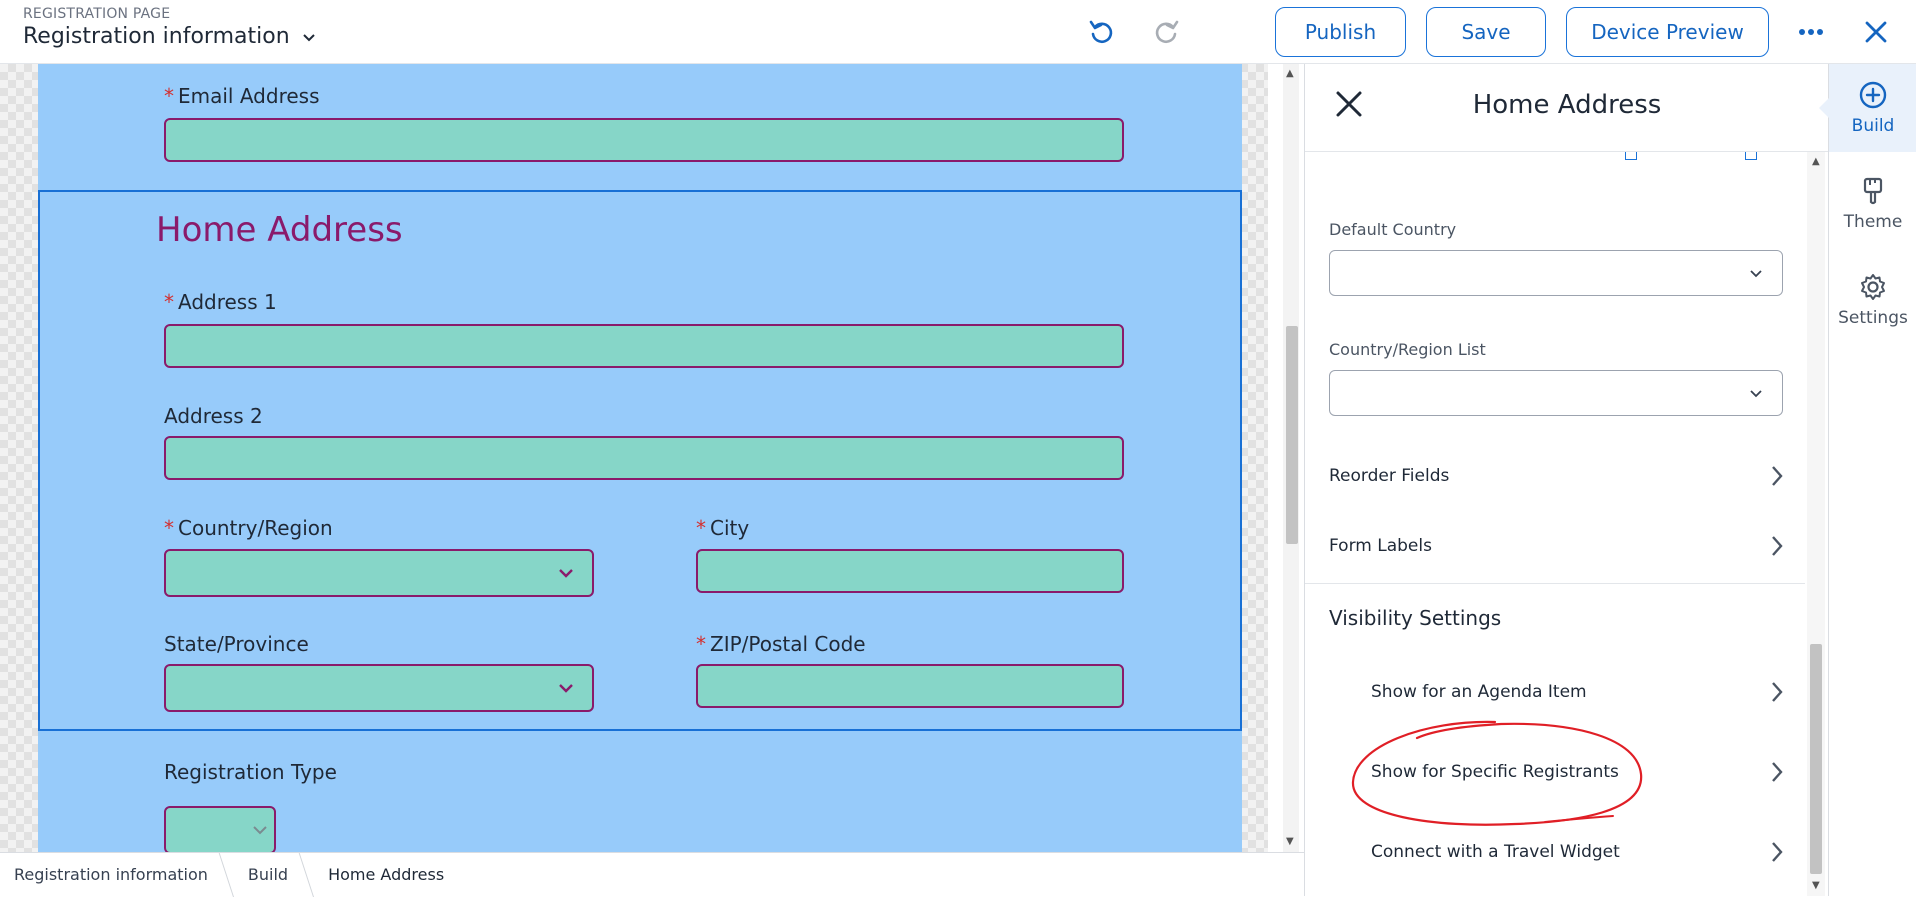  I want to click on address1-label: * Address 1, so click(220, 302).